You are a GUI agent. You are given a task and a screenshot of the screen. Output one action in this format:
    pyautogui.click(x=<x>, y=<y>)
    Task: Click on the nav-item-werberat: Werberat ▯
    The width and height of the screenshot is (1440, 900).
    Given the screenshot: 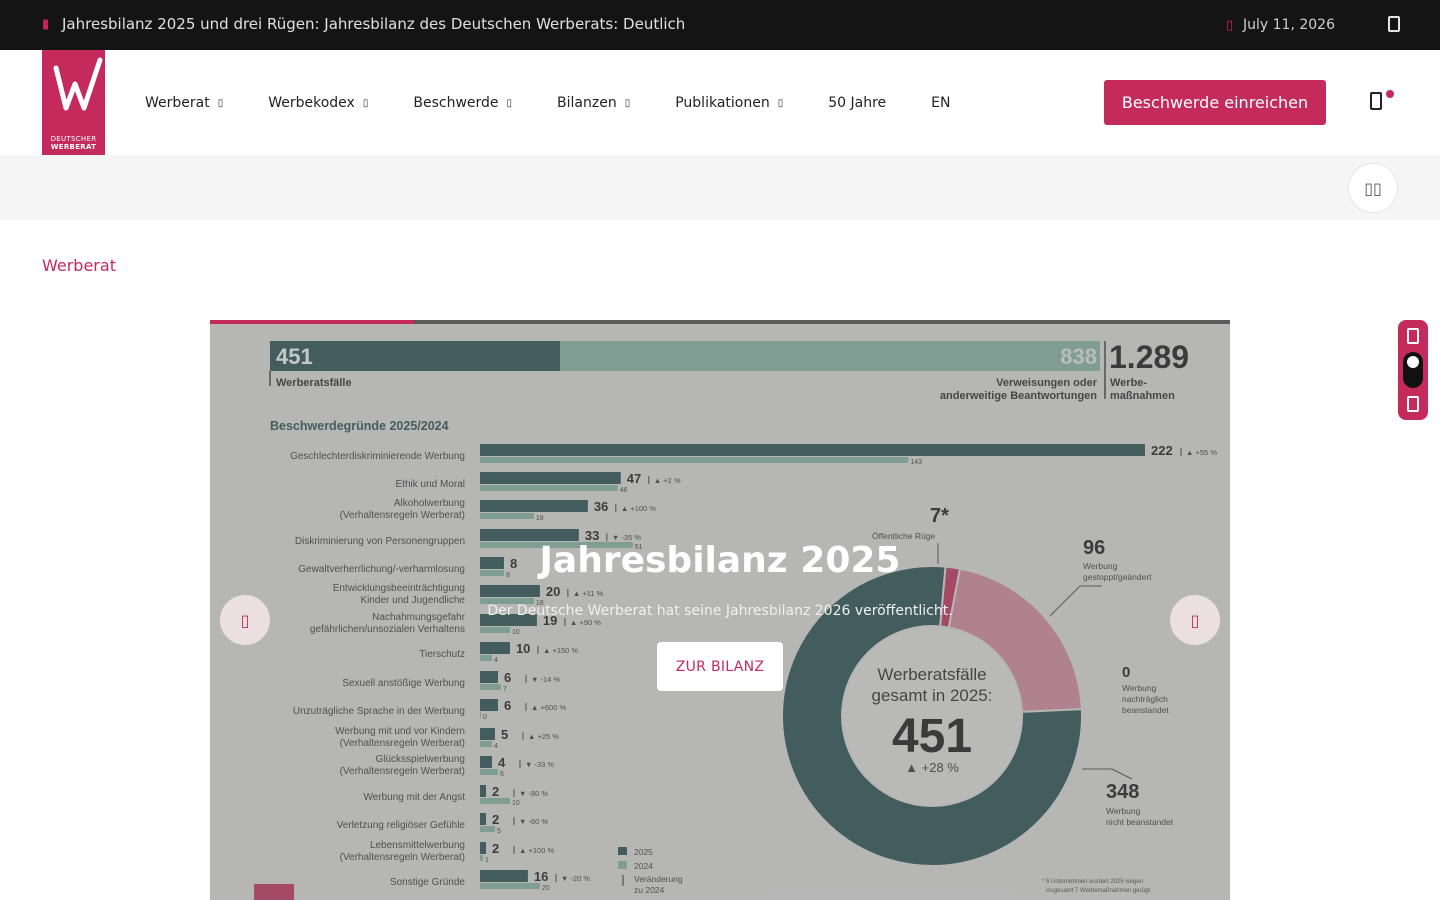 What is the action you would take?
    pyautogui.click(x=184, y=103)
    